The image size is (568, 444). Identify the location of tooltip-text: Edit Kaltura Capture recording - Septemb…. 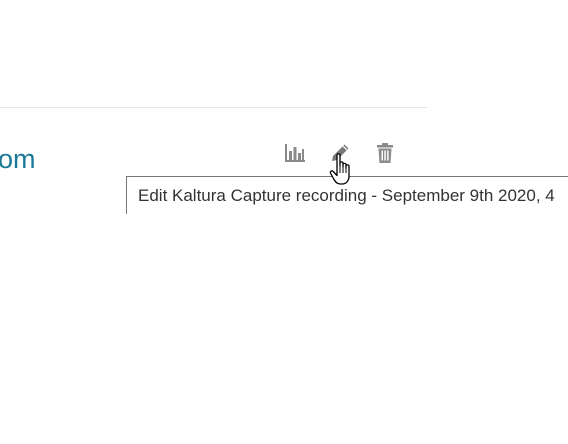
(346, 195).